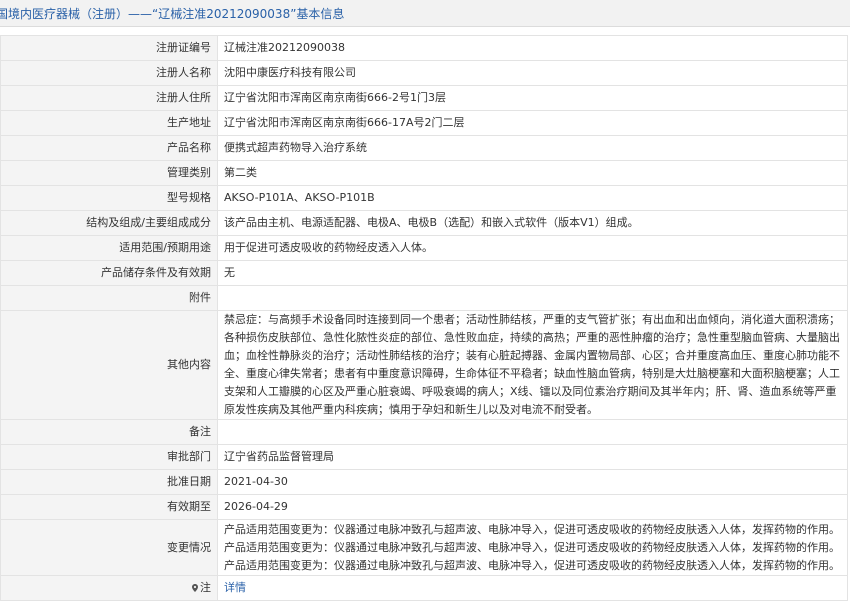 The image size is (850, 604). Describe the element at coordinates (532, 198) in the screenshot. I see `row-value: AKSO-P101A、AKSO-P101B` at that location.